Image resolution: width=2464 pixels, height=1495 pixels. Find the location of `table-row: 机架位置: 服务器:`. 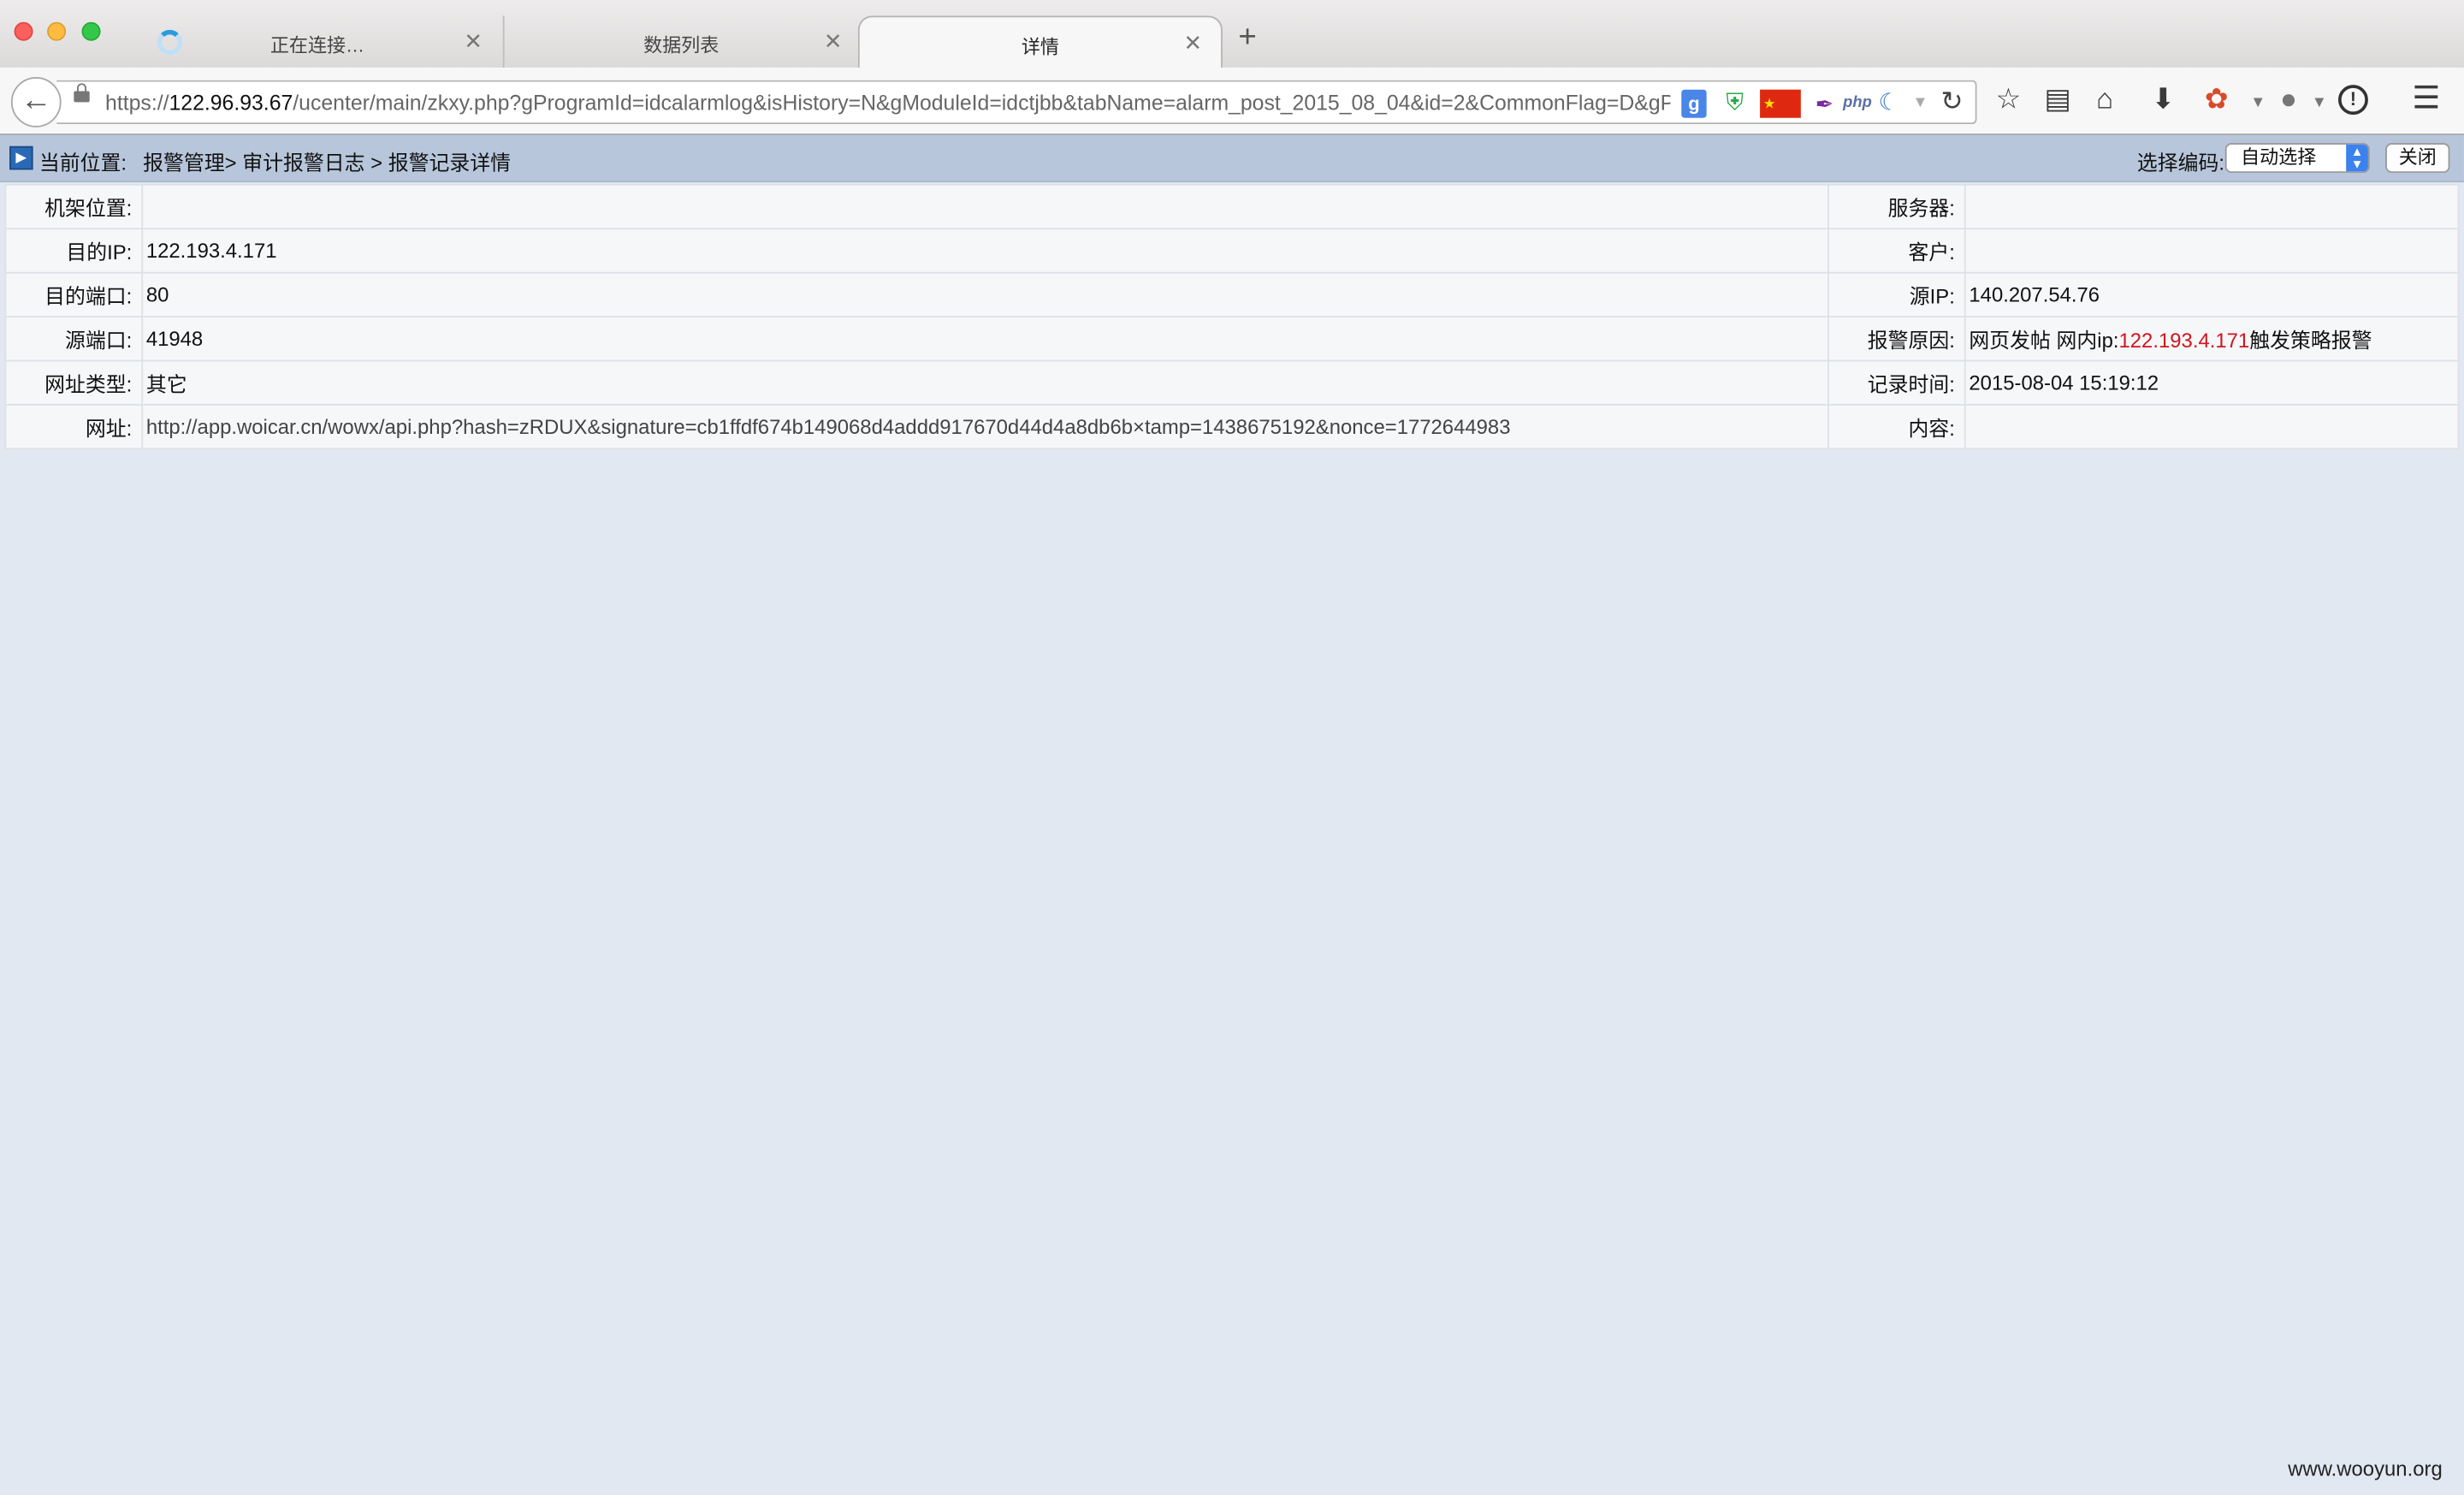

table-row: 机架位置: 服务器: is located at coordinates (1232, 206).